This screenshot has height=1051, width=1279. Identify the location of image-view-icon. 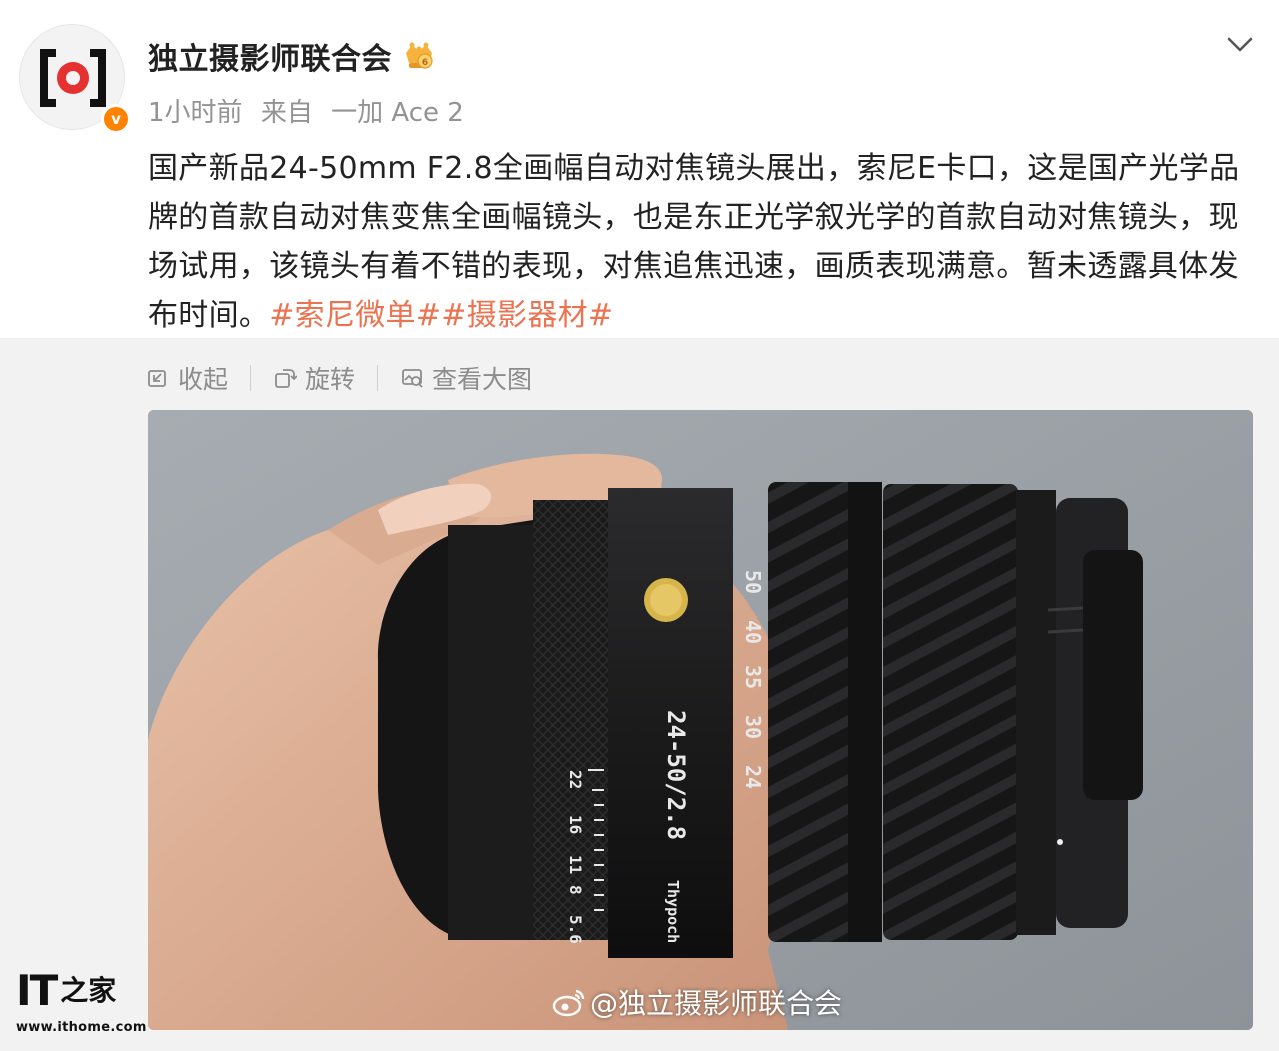
(412, 378).